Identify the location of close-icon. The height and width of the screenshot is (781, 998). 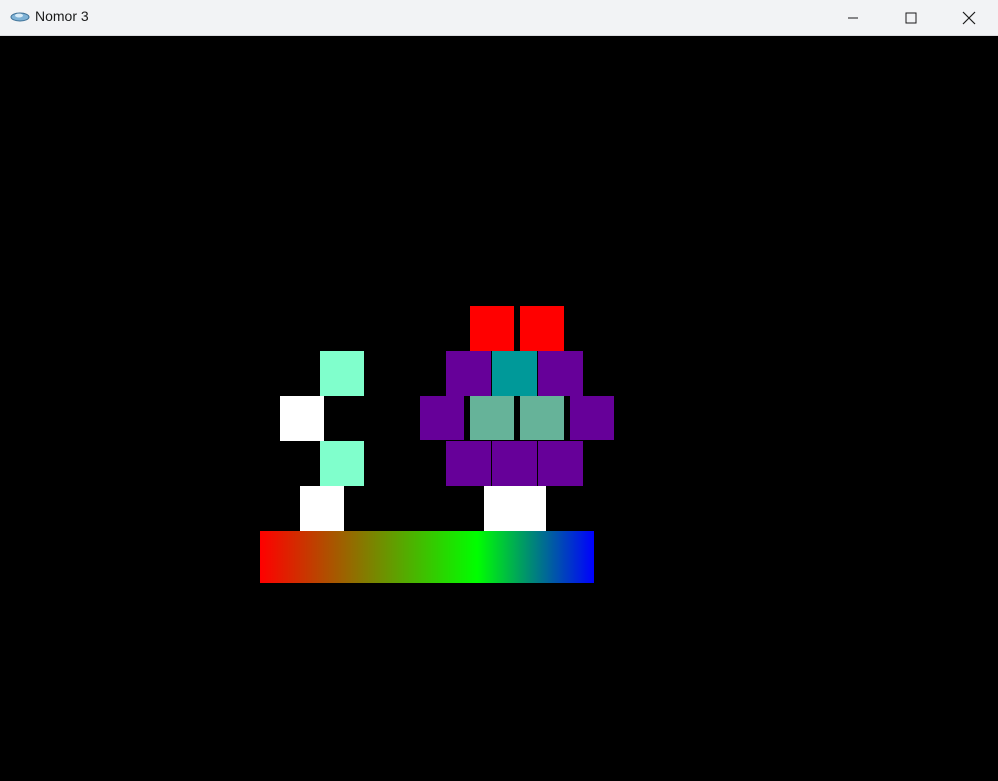
(969, 18).